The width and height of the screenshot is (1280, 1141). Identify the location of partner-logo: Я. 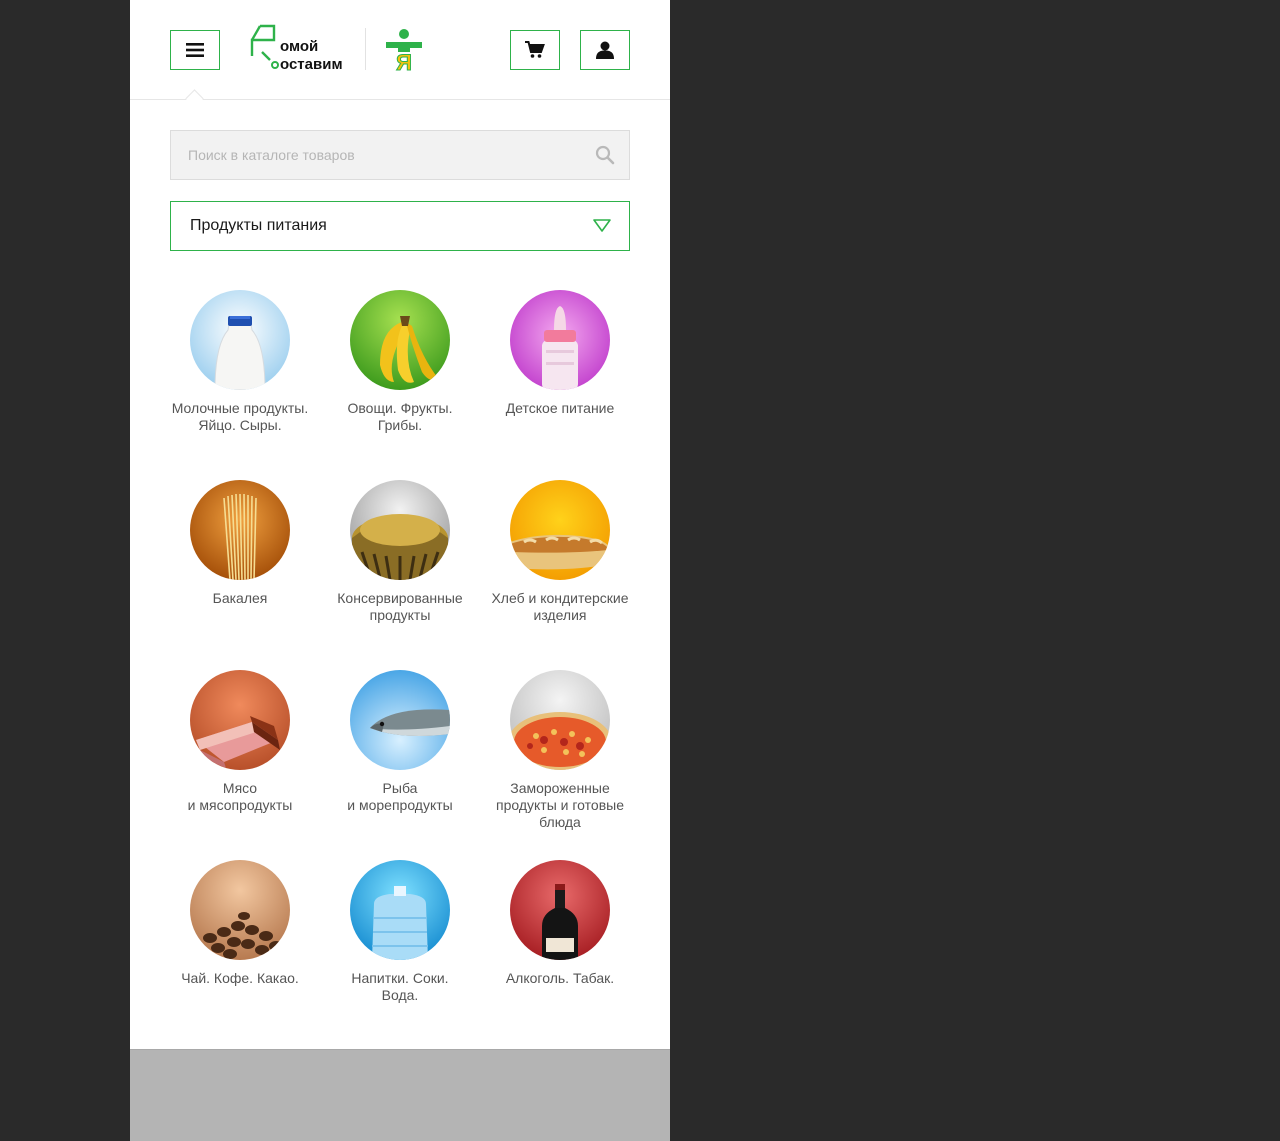
(404, 50).